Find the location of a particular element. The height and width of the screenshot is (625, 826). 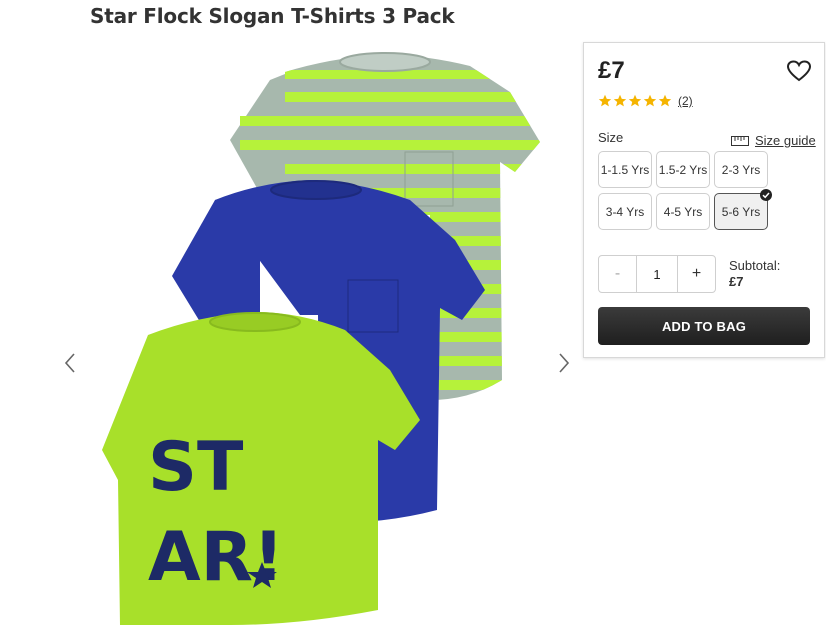

svg-text: ST is located at coordinates (196, 467).